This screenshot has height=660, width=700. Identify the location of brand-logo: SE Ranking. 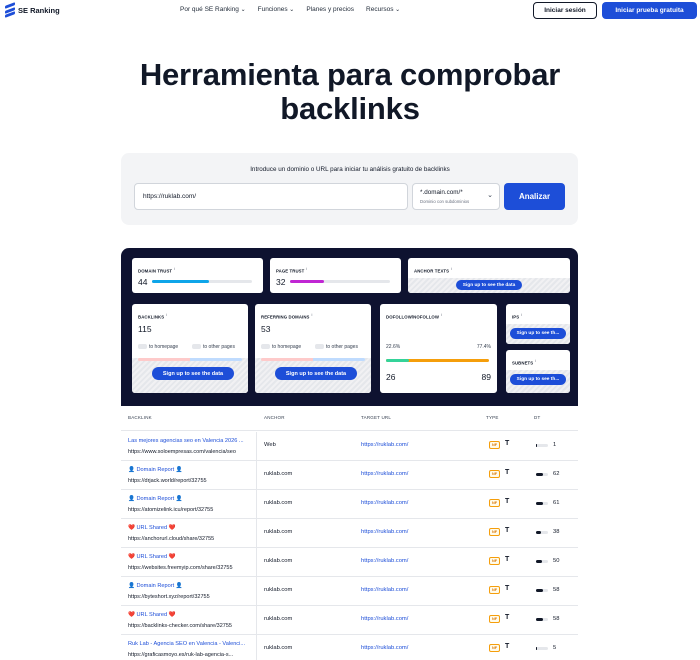
(32, 10).